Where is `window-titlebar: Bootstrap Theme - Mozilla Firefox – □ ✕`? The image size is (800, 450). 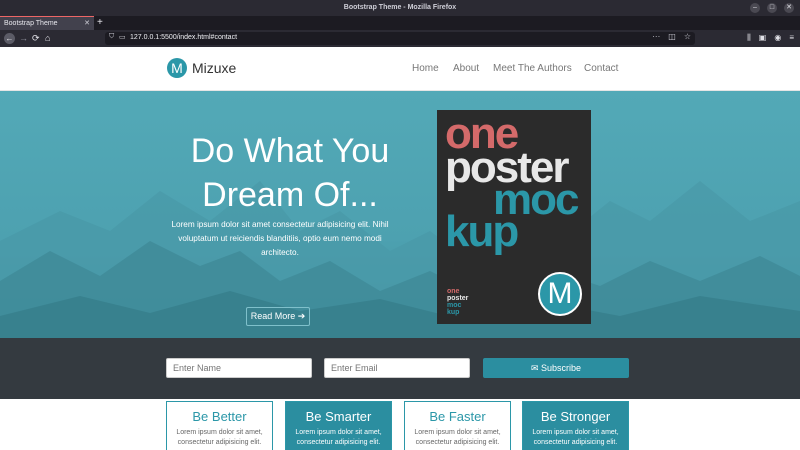 window-titlebar: Bootstrap Theme - Mozilla Firefox – □ ✕ is located at coordinates (400, 8).